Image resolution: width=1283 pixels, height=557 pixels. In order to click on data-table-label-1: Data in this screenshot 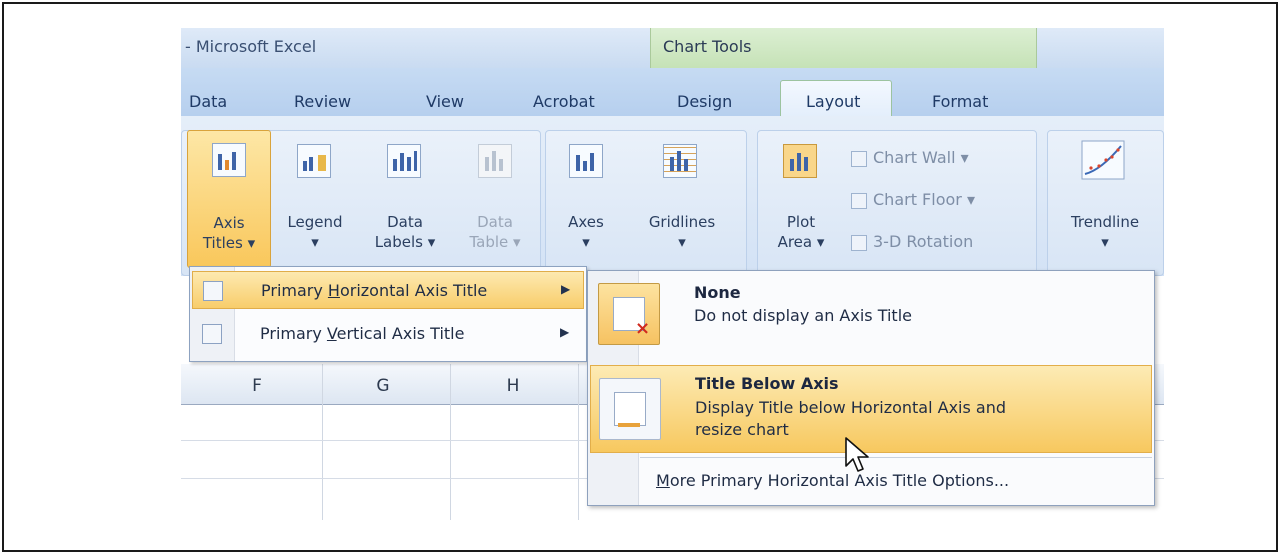, I will do `click(495, 222)`.